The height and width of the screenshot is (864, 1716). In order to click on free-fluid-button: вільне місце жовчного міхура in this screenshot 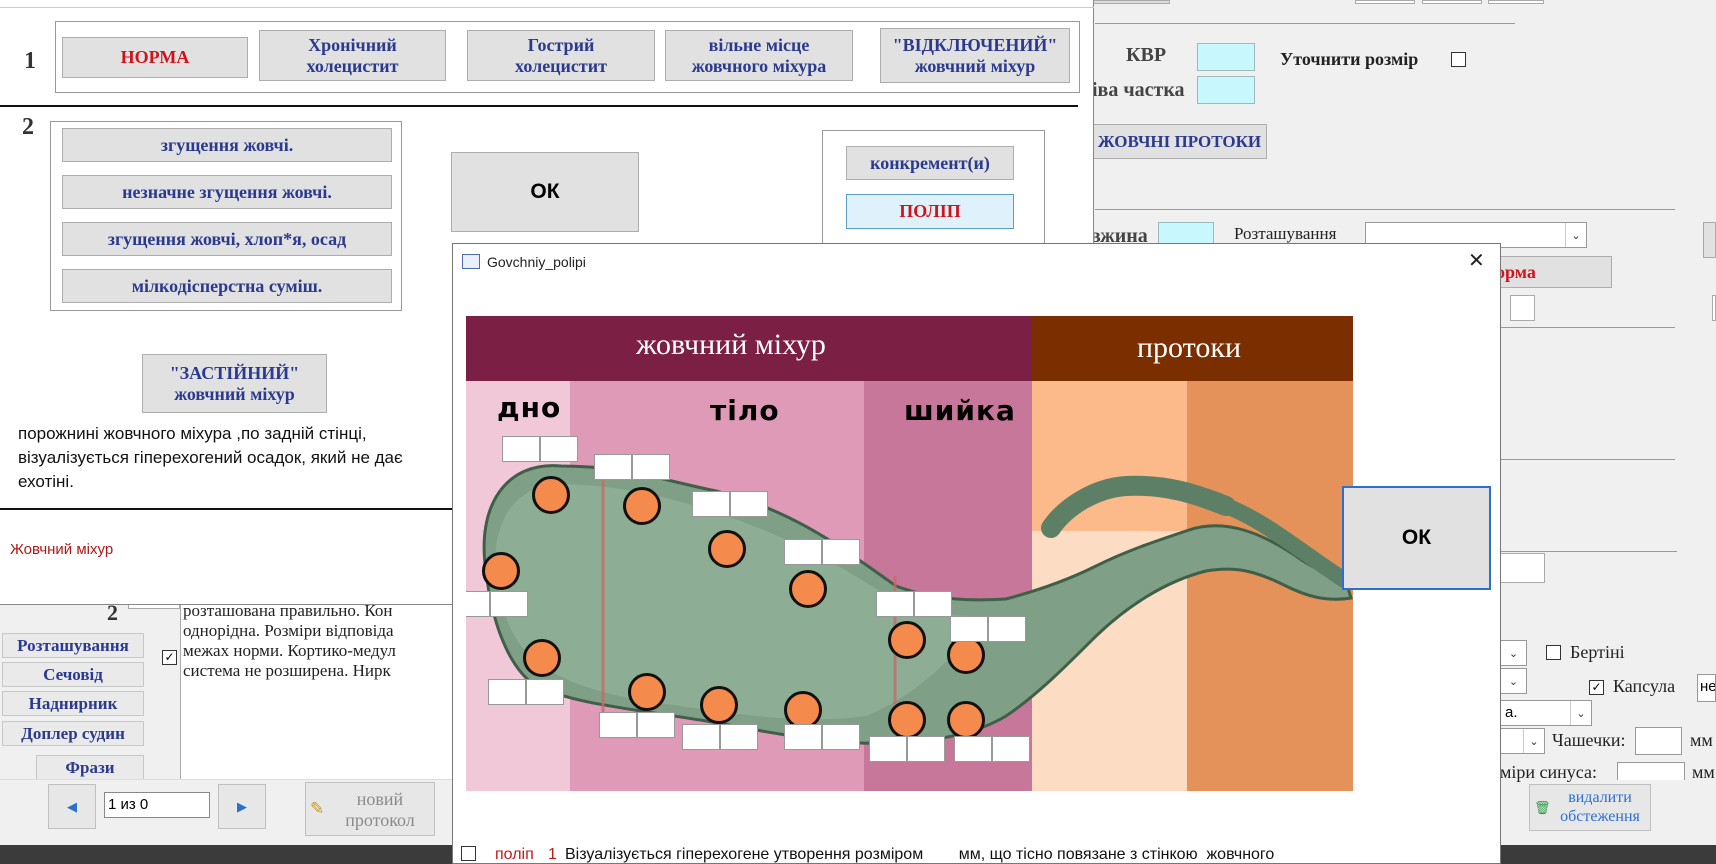, I will do `click(759, 55)`.